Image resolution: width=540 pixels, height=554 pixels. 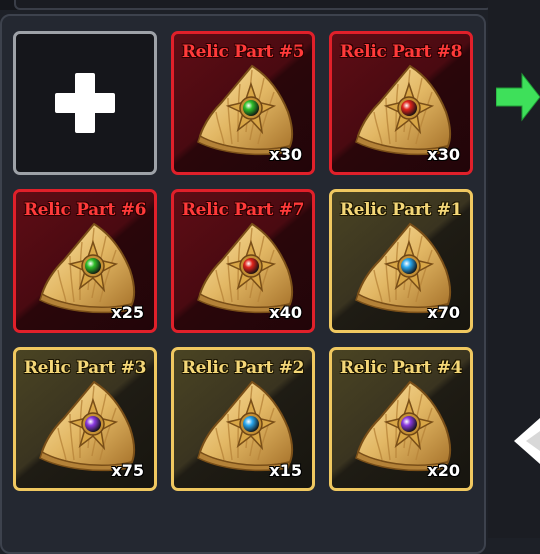 I want to click on relic-slot: Relic Part #5 x30, so click(x=243, y=103).